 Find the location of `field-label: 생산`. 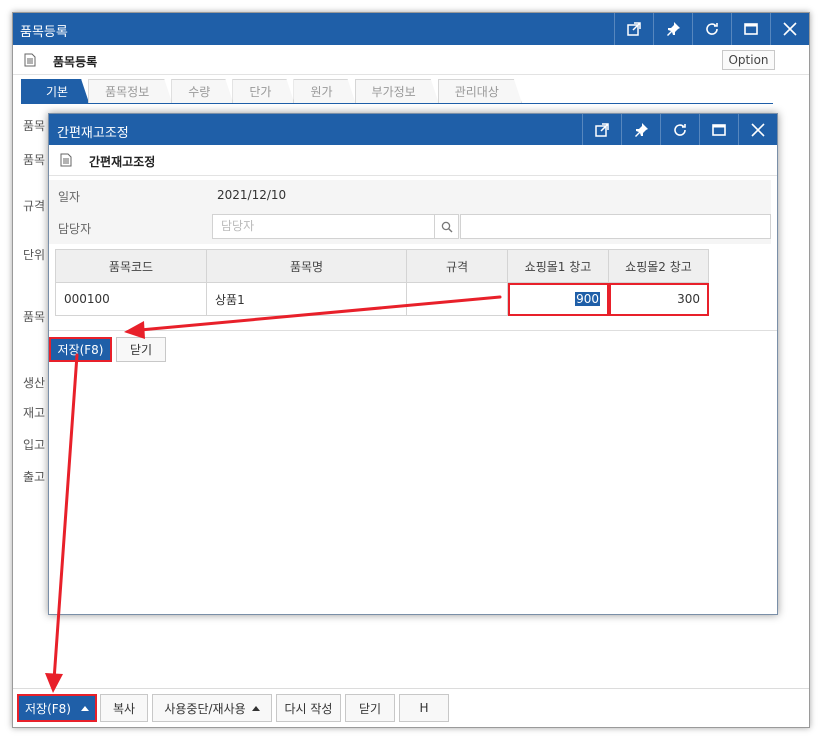

field-label: 생산 is located at coordinates (34, 383).